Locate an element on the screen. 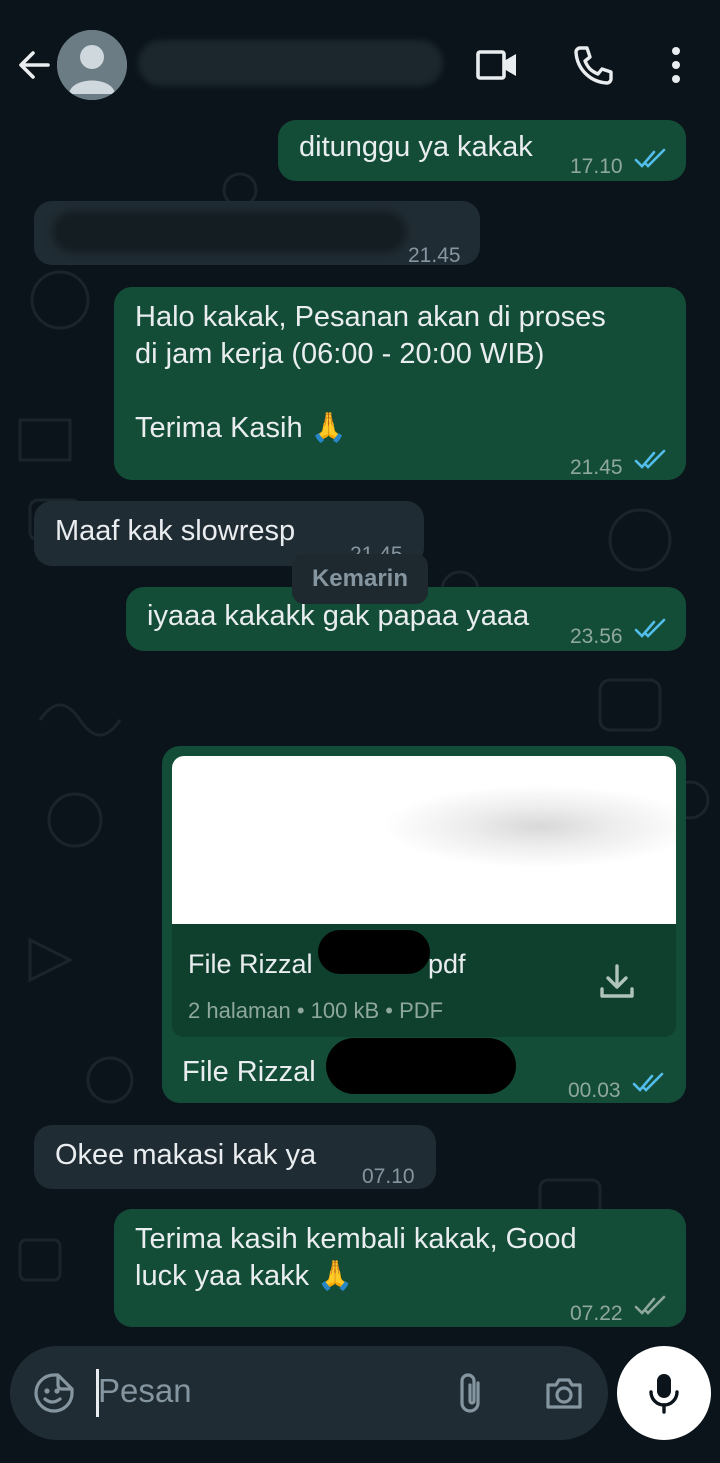 Image resolution: width=720 pixels, height=1463 pixels. message-time: 17.10 is located at coordinates (596, 166).